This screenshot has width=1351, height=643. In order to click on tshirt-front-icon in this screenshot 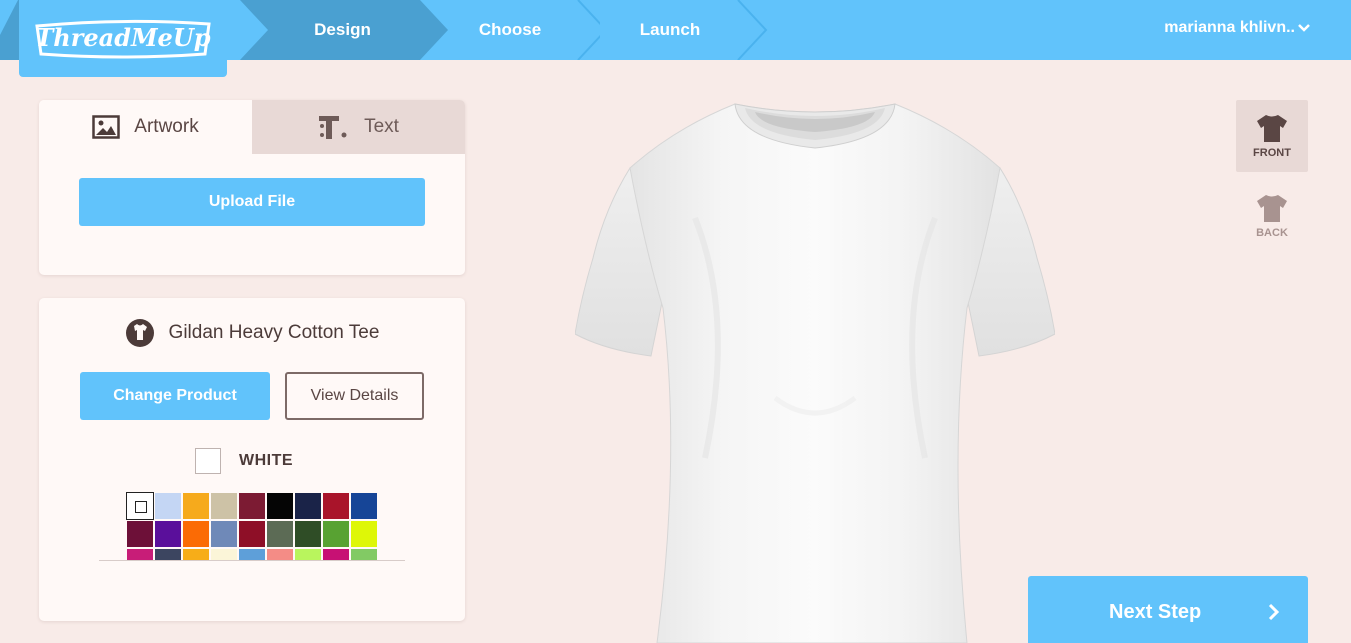, I will do `click(1272, 128)`.